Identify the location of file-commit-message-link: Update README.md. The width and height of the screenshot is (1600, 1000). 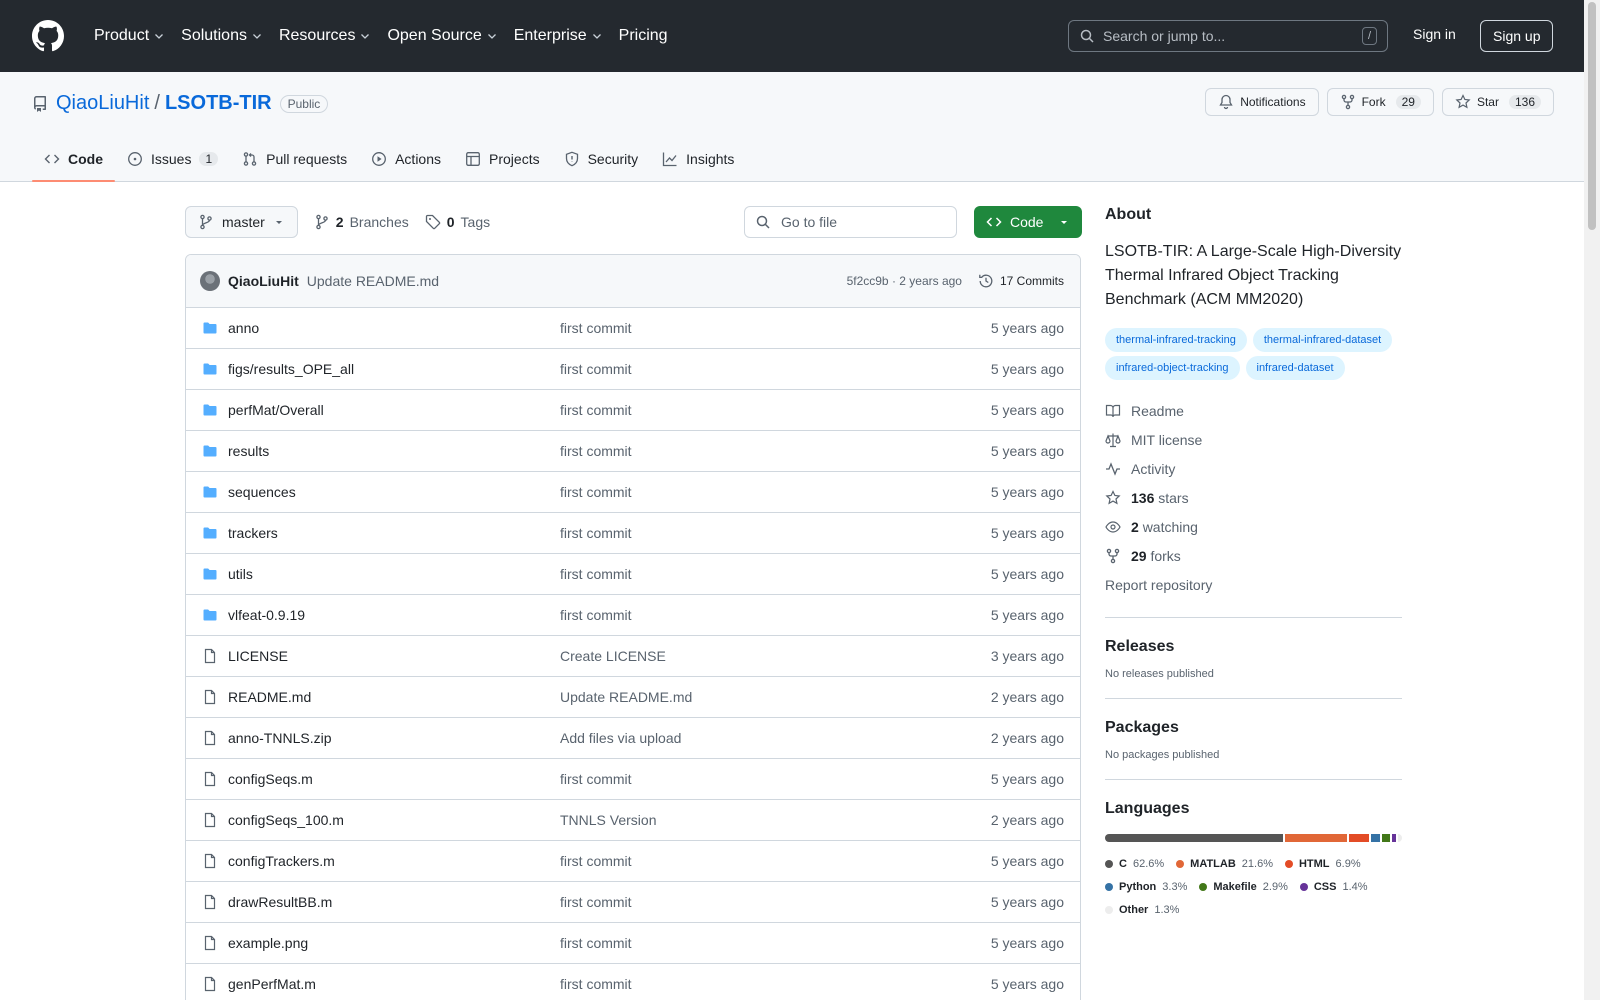
(626, 697).